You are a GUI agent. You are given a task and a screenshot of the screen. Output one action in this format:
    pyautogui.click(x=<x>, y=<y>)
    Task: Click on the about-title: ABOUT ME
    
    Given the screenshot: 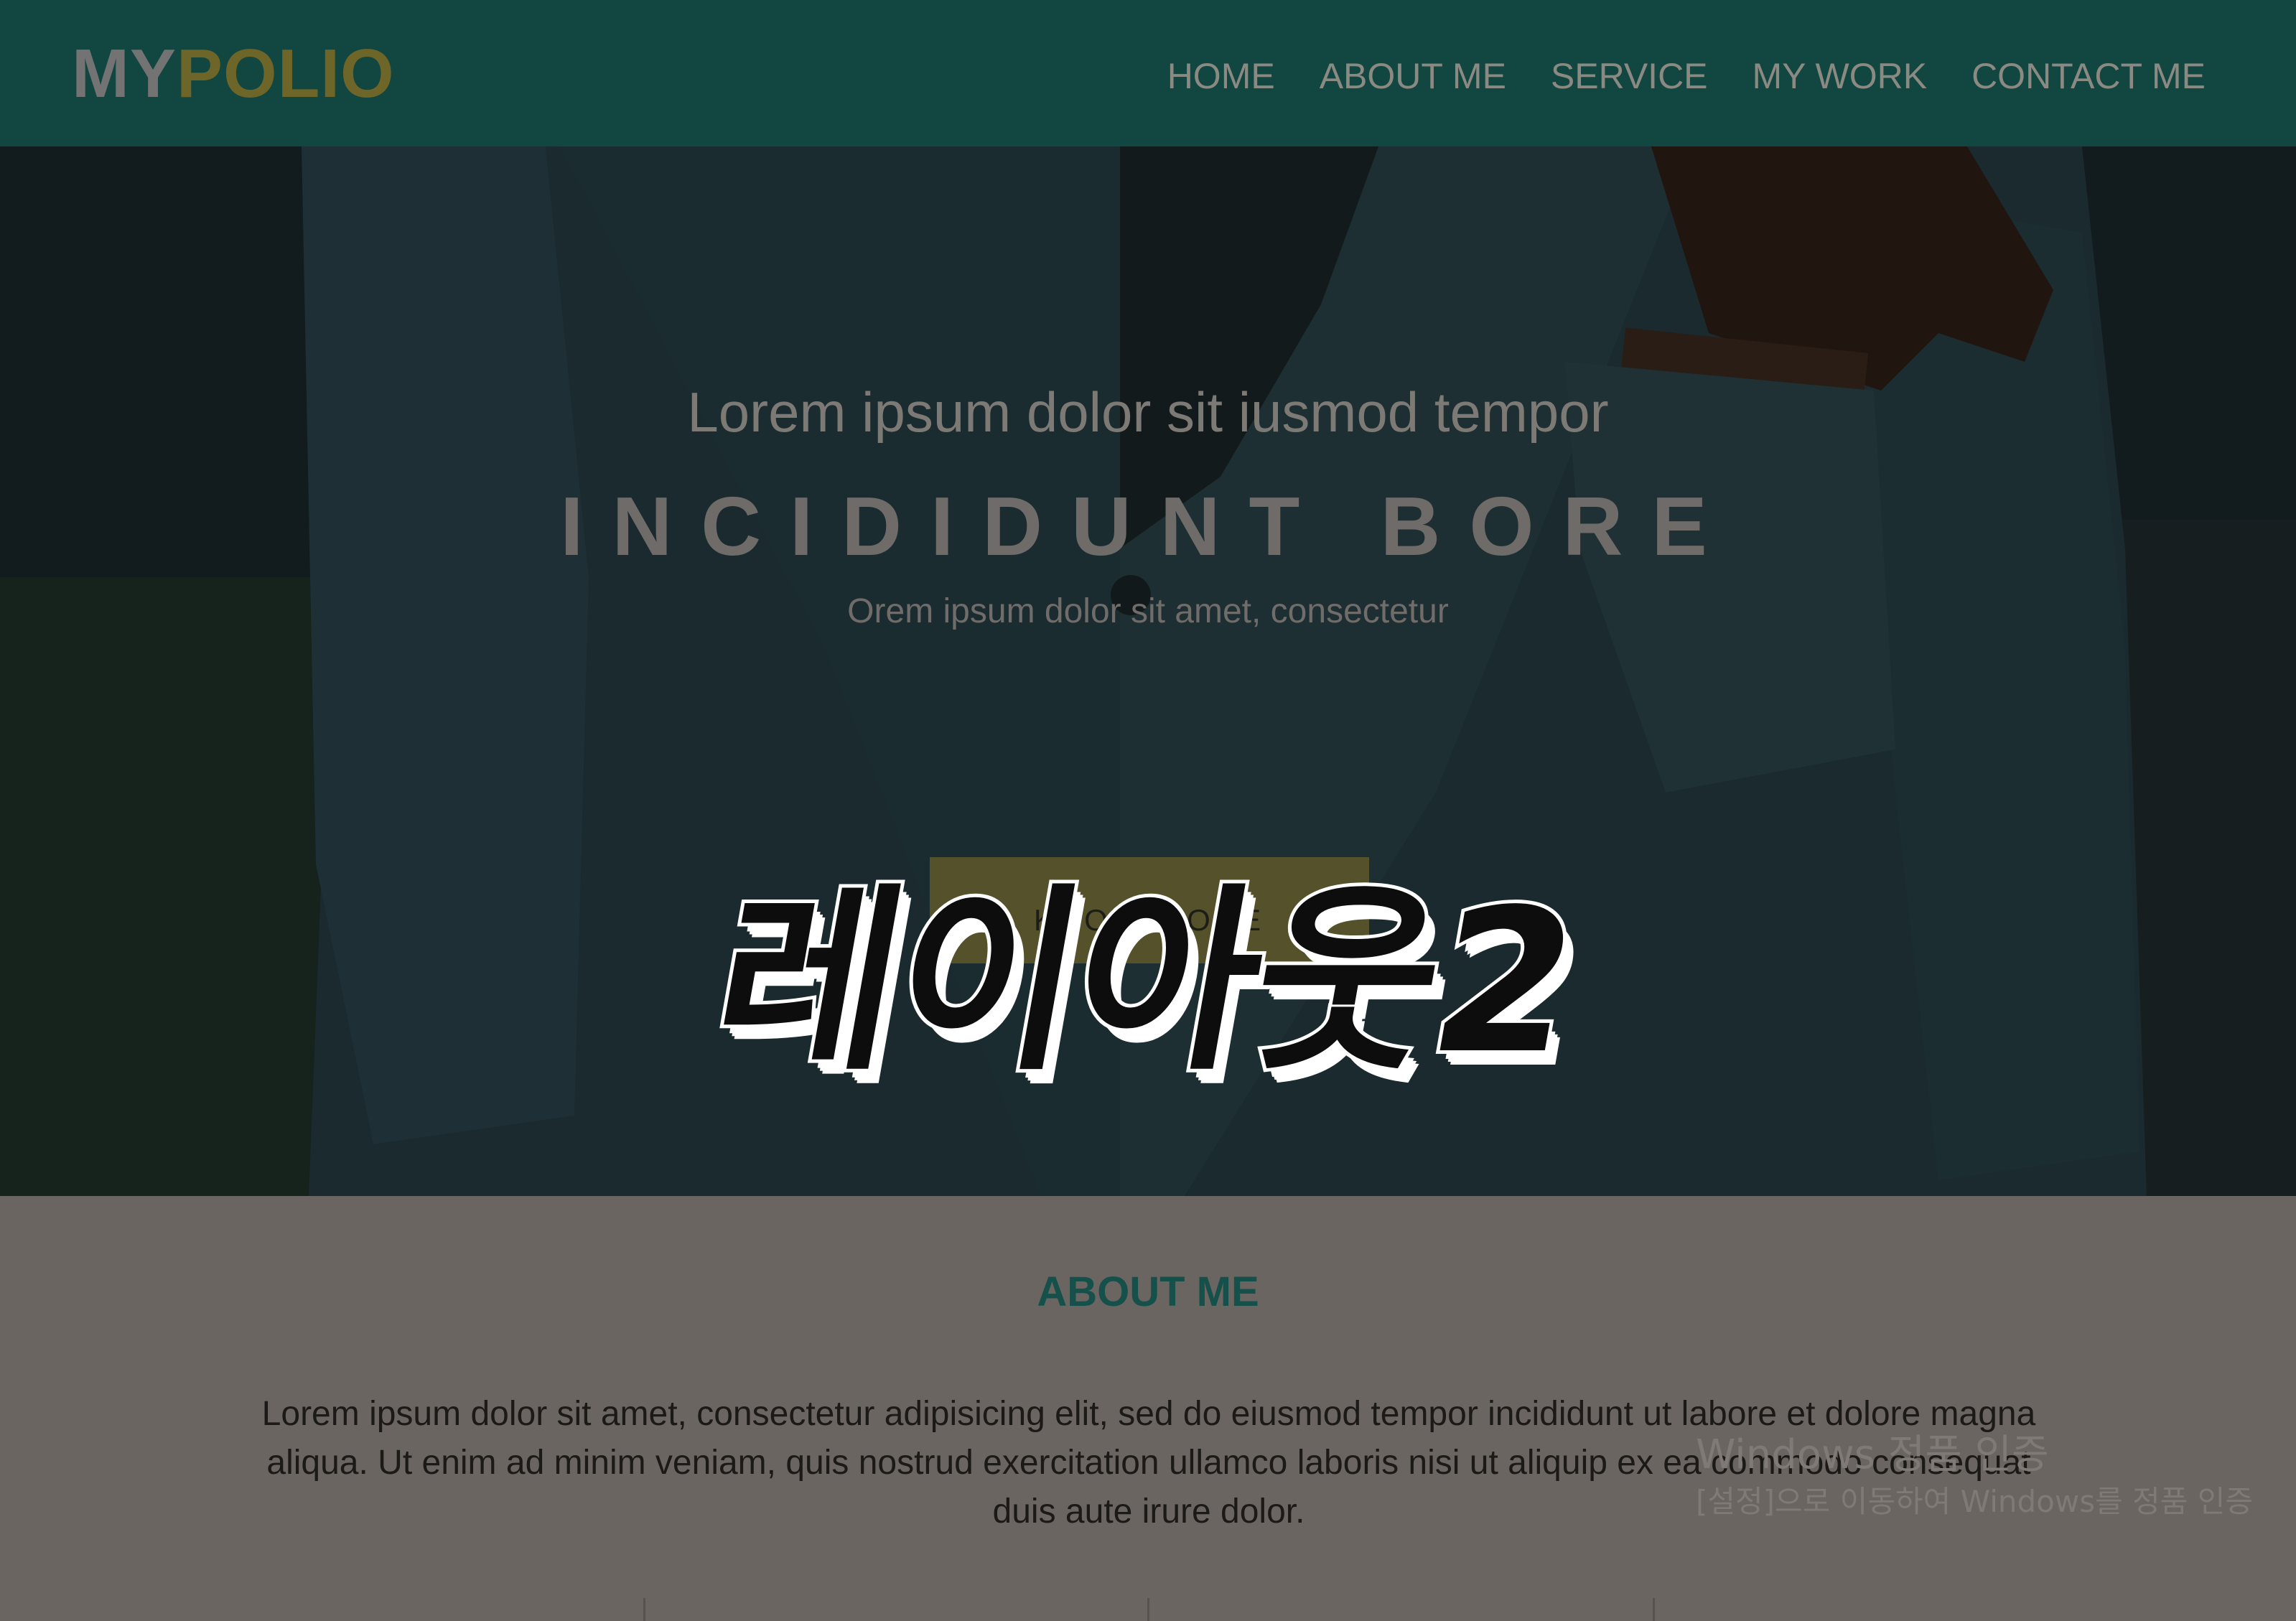 What is the action you would take?
    pyautogui.click(x=1148, y=1292)
    